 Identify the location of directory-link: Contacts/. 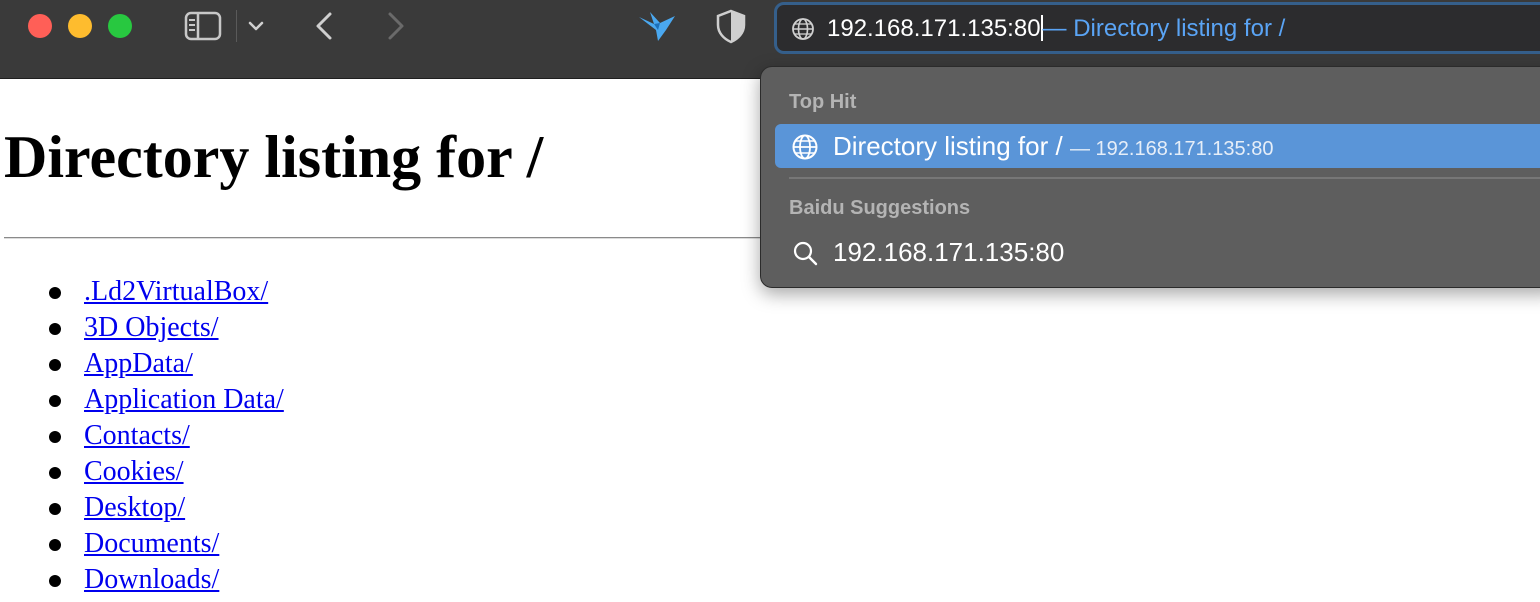
(137, 436).